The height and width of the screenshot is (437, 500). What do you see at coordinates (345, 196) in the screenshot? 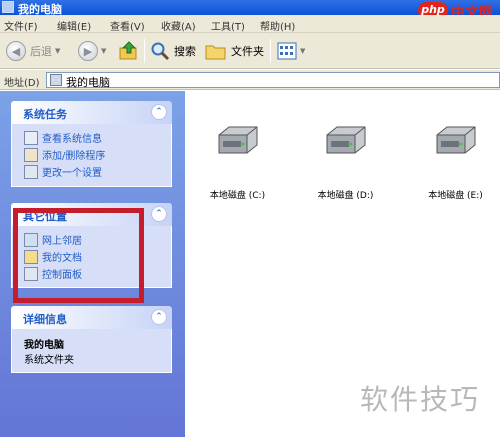
I see `drive-label: 本地磁盘 (D:)` at bounding box center [345, 196].